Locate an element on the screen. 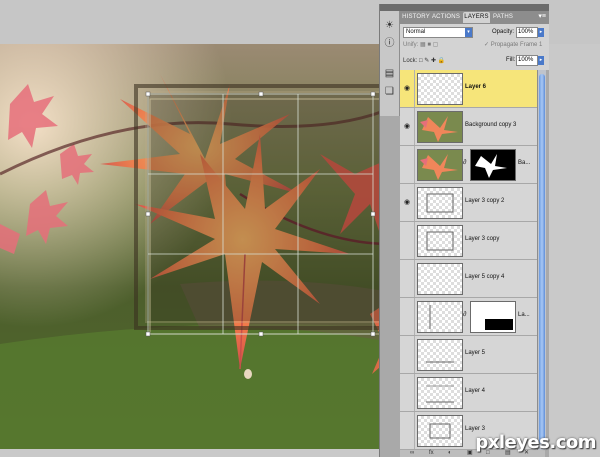 Image resolution: width=600 pixels, height=457 pixels. lock-label: Lock: □ ✎ ✚ 🔒 is located at coordinates (424, 61).